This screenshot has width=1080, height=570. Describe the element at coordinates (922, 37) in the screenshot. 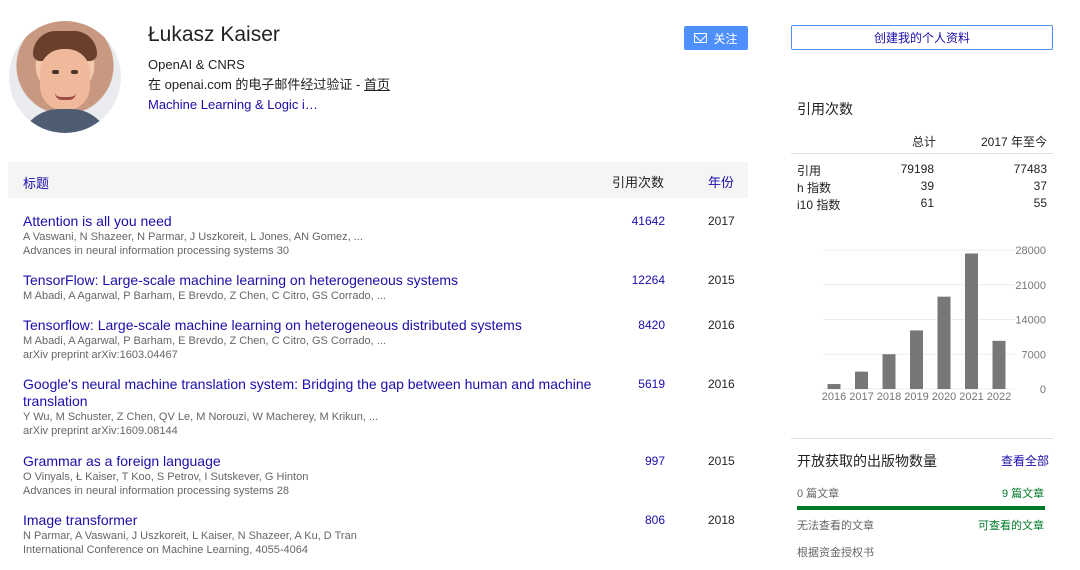

I see `create-profile-button: 创建我的个人资料` at that location.